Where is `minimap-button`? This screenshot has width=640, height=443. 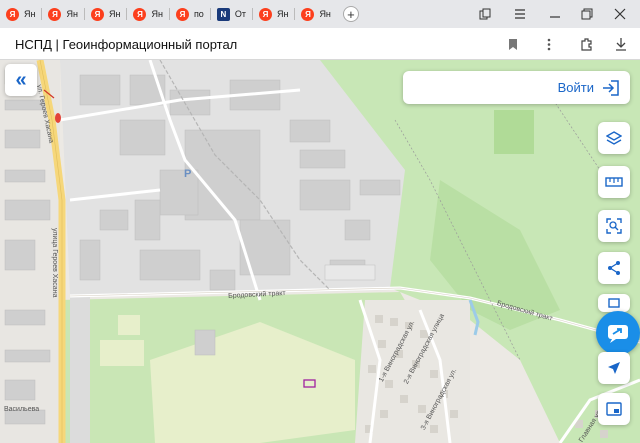
minimap-button is located at coordinates (614, 409).